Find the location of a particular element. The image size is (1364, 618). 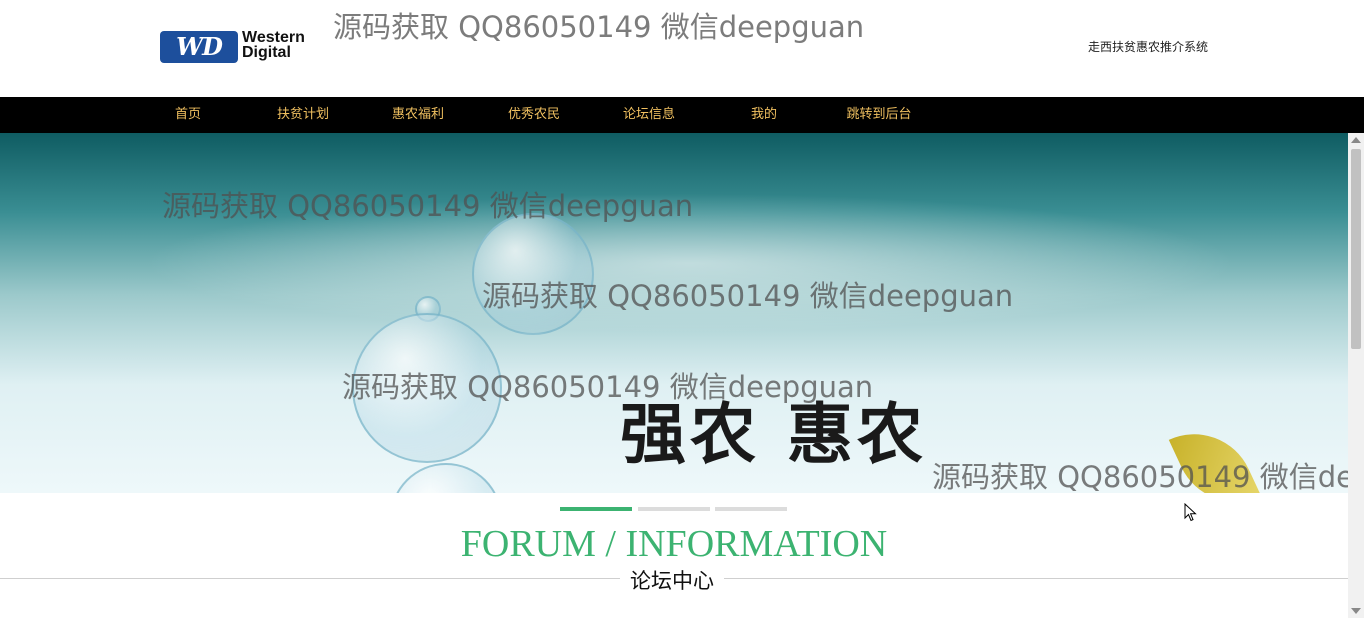

scroll-thumb is located at coordinates (1356, 249).